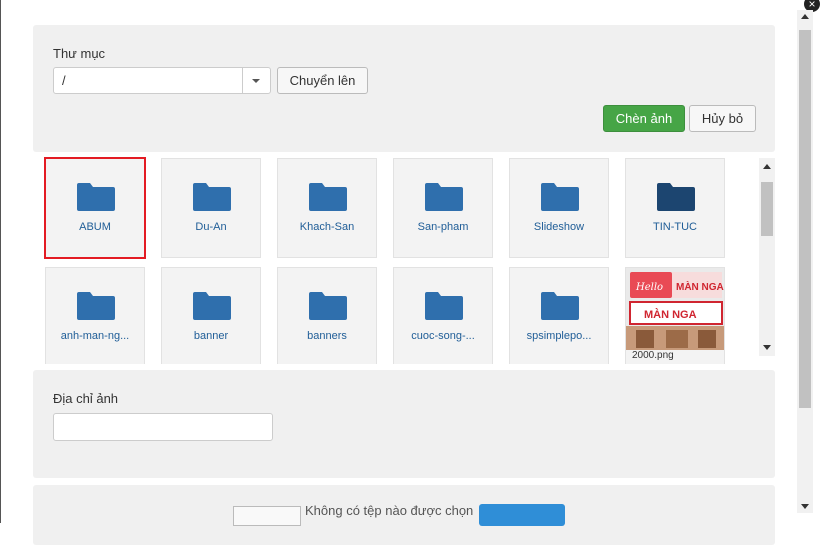  What do you see at coordinates (649, 287) in the screenshot?
I see `svg-text: Hello` at bounding box center [649, 287].